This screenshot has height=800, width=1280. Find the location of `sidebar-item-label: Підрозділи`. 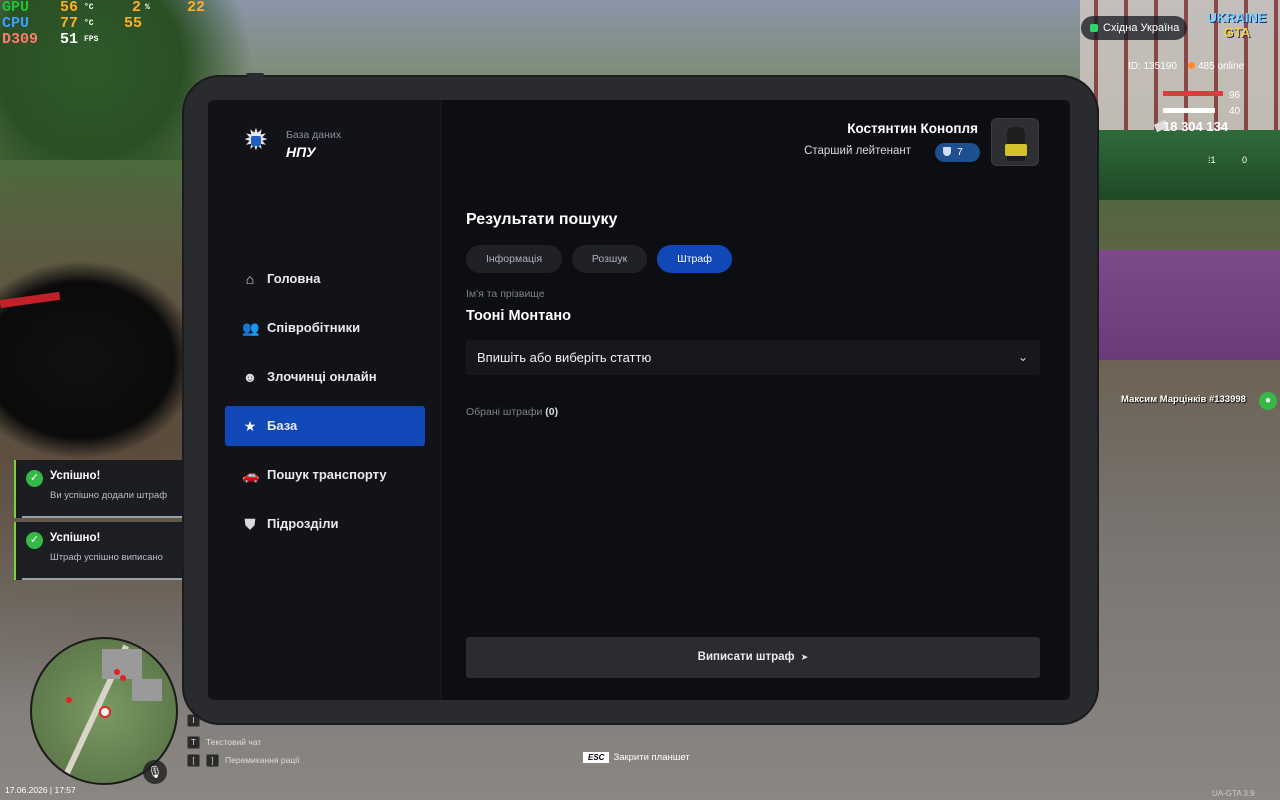

sidebar-item-label: Підрозділи is located at coordinates (303, 523).